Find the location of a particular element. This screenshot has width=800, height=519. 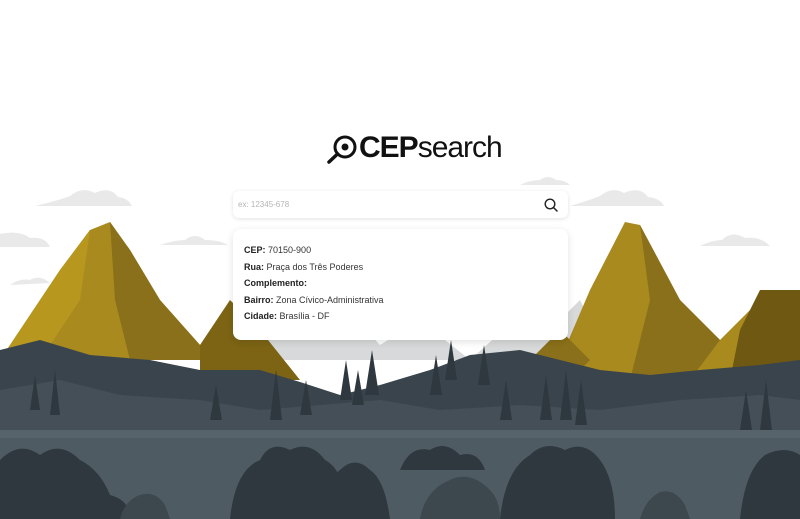

city-value: Brasília - DF is located at coordinates (304, 316).